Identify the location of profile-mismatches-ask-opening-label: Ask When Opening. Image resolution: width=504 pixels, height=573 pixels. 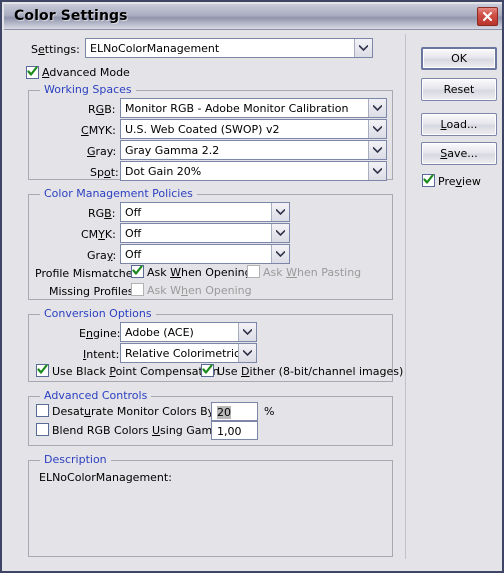
(199, 272).